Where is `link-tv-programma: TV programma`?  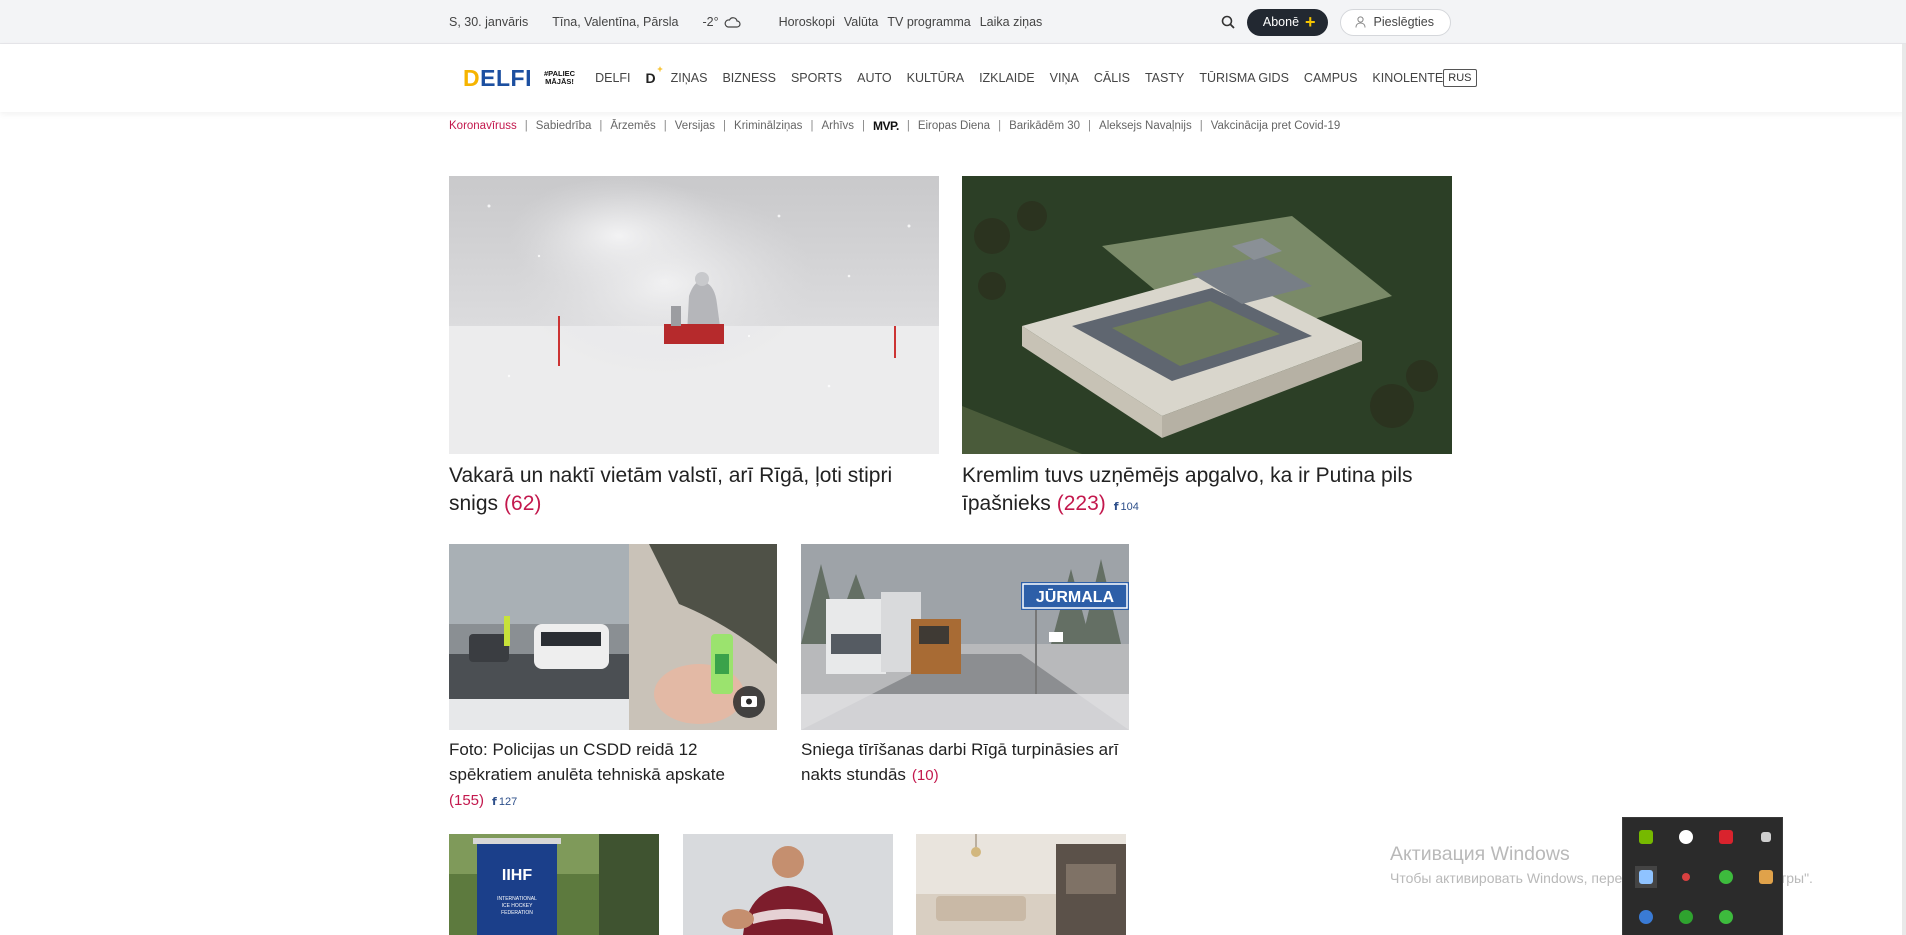
link-tv-programma: TV programma is located at coordinates (928, 22).